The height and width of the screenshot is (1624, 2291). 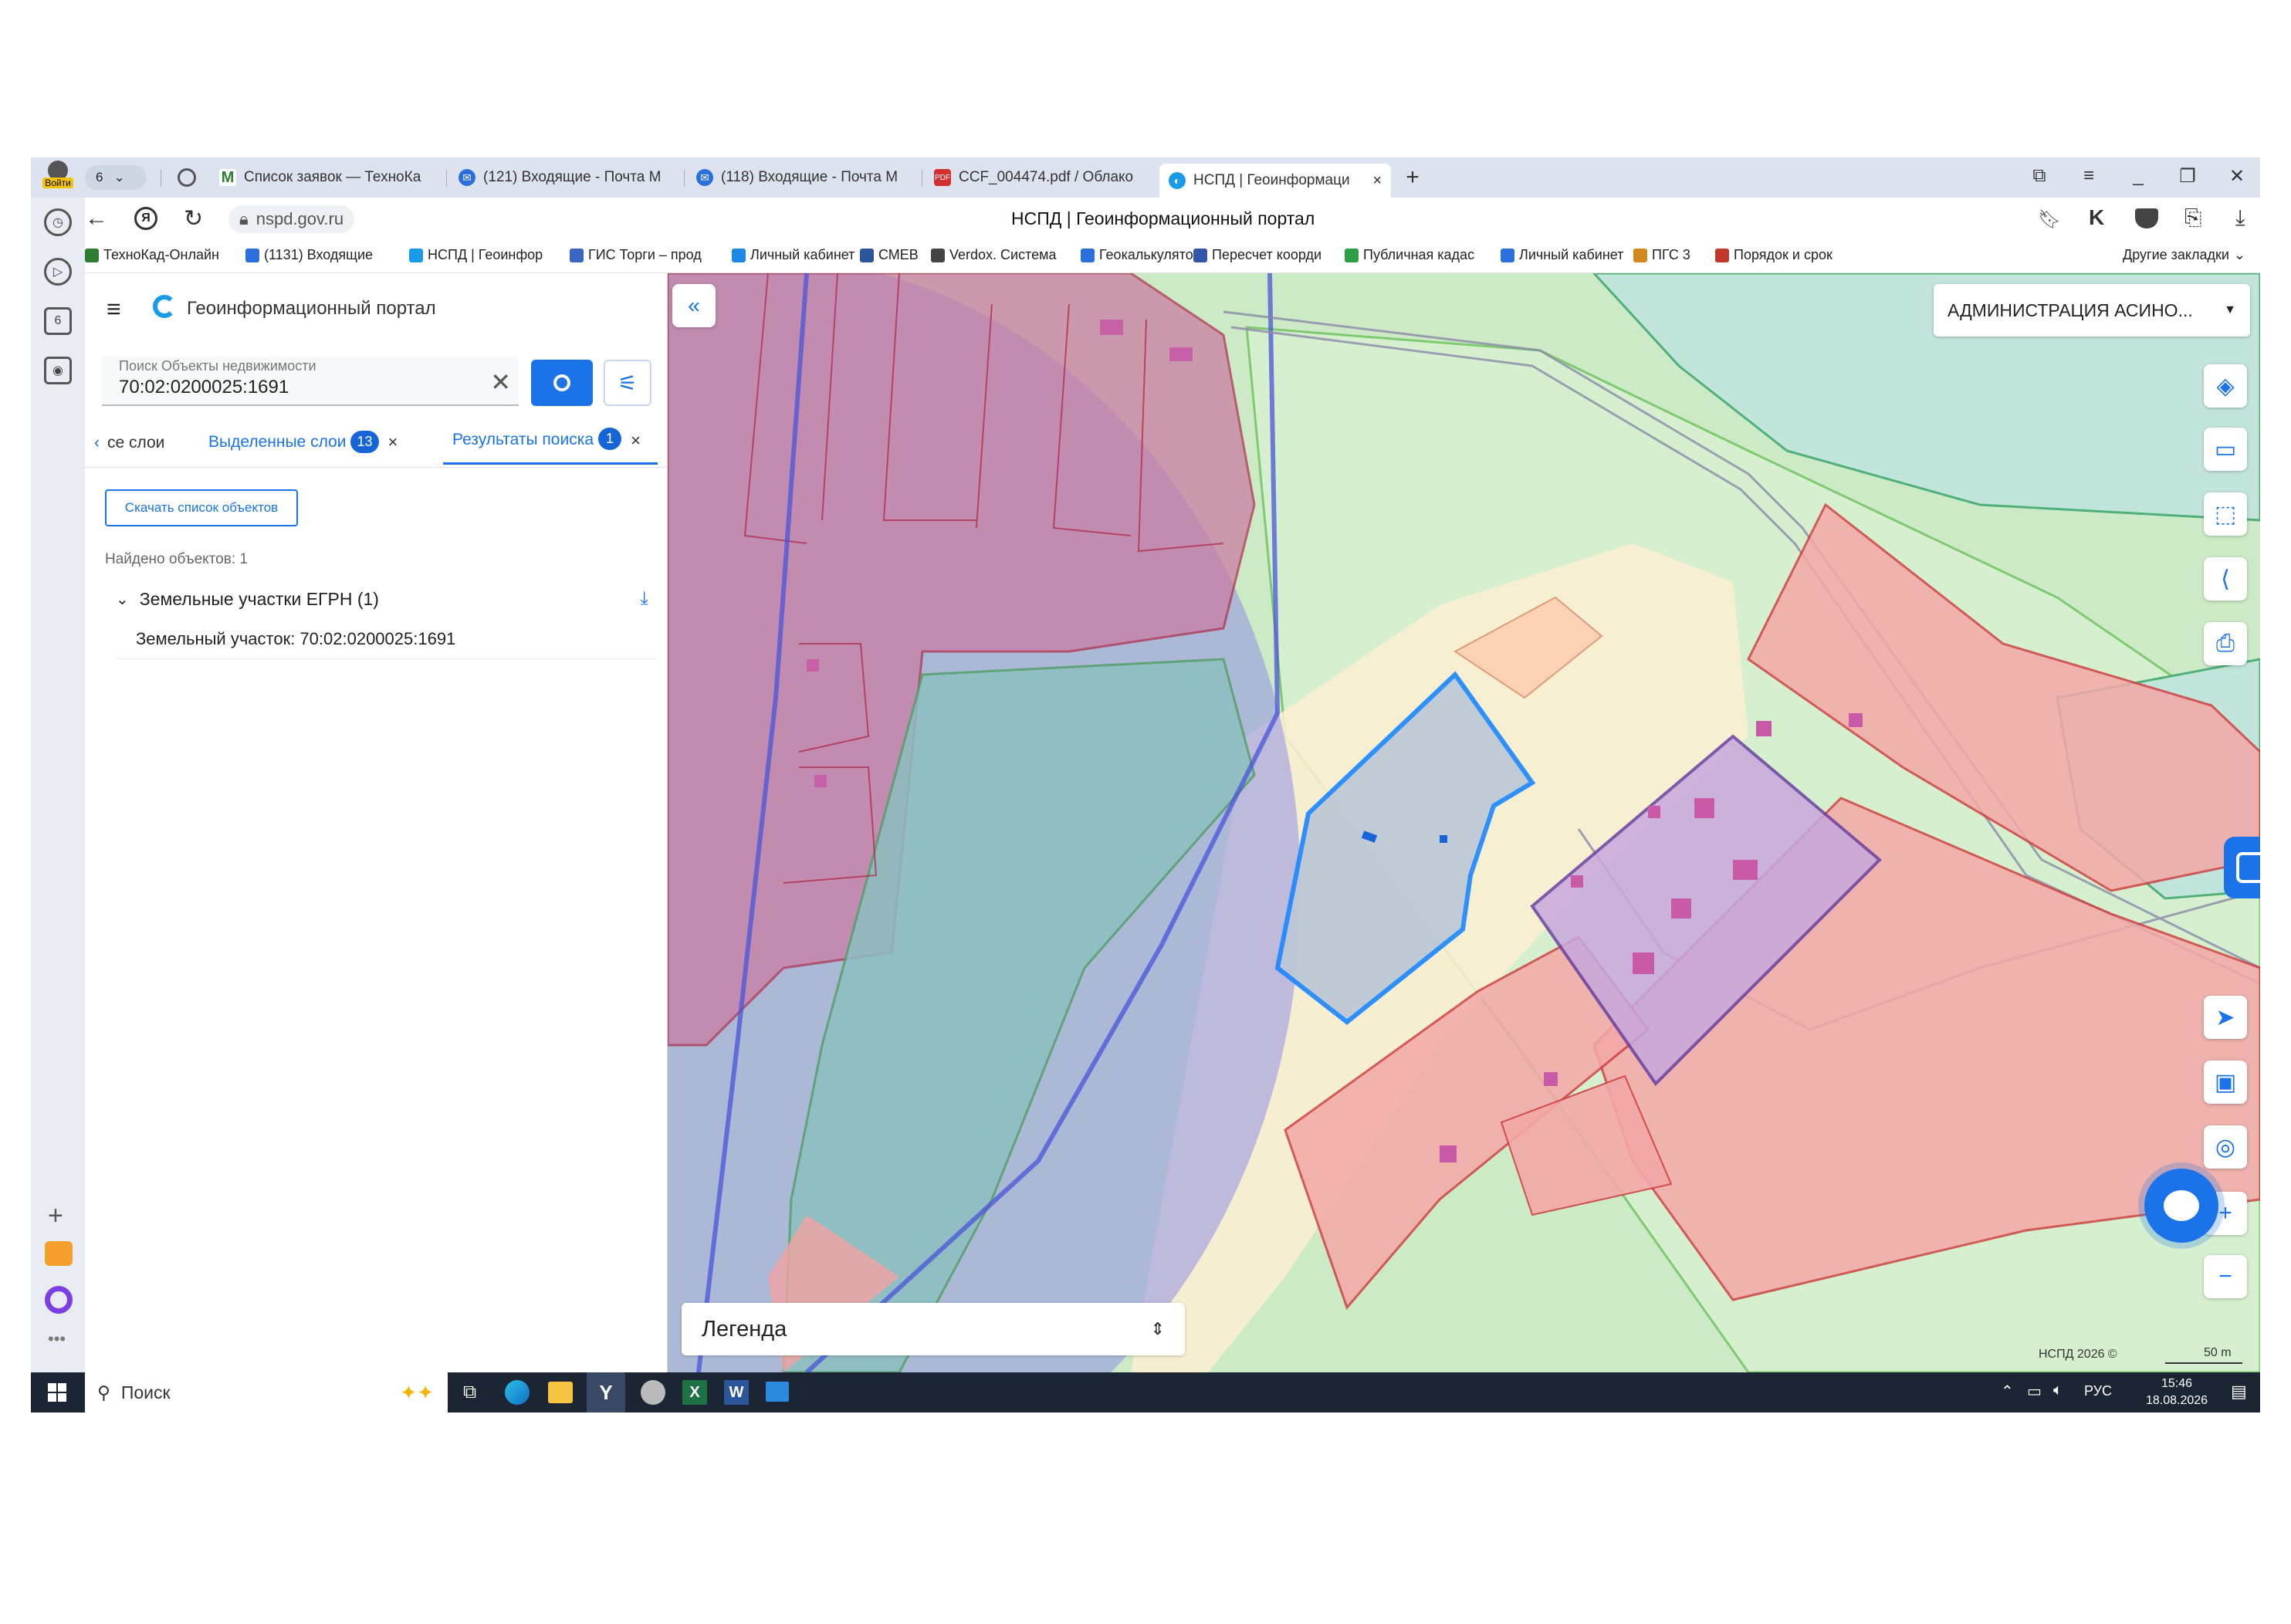 What do you see at coordinates (2049, 220) in the screenshot?
I see `bookmark-icon: 🔖︎` at bounding box center [2049, 220].